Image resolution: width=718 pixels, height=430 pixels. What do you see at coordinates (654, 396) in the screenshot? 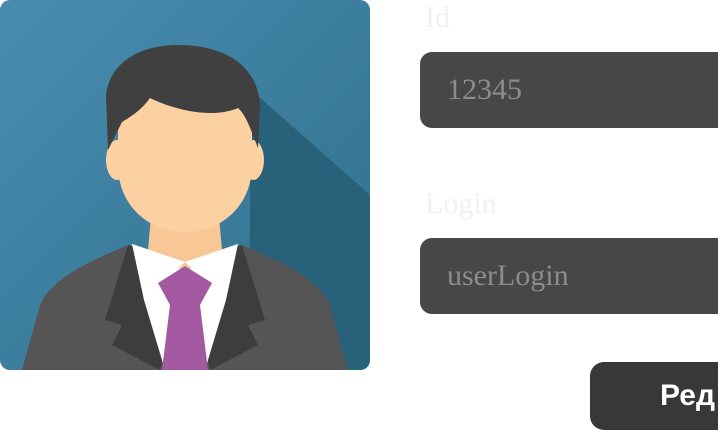
I see `edit-button: Ред` at bounding box center [654, 396].